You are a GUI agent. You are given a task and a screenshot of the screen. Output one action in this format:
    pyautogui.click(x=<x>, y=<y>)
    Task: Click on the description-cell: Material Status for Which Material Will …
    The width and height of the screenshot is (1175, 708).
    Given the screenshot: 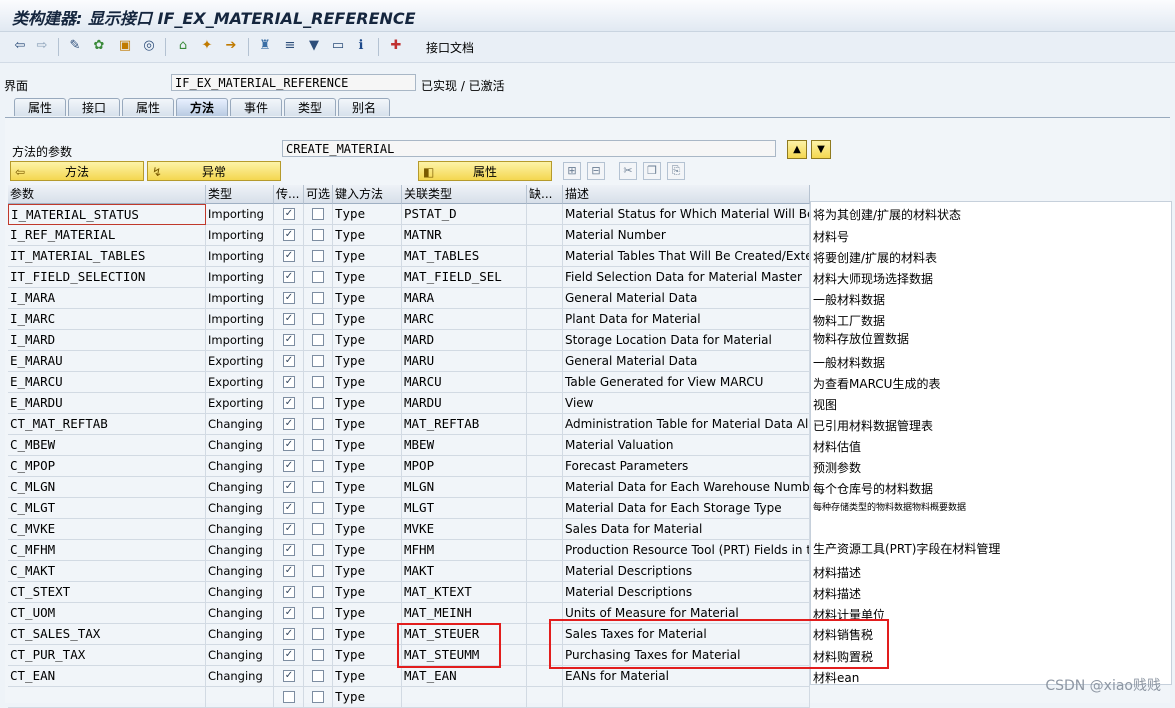 What is the action you would take?
    pyautogui.click(x=686, y=214)
    